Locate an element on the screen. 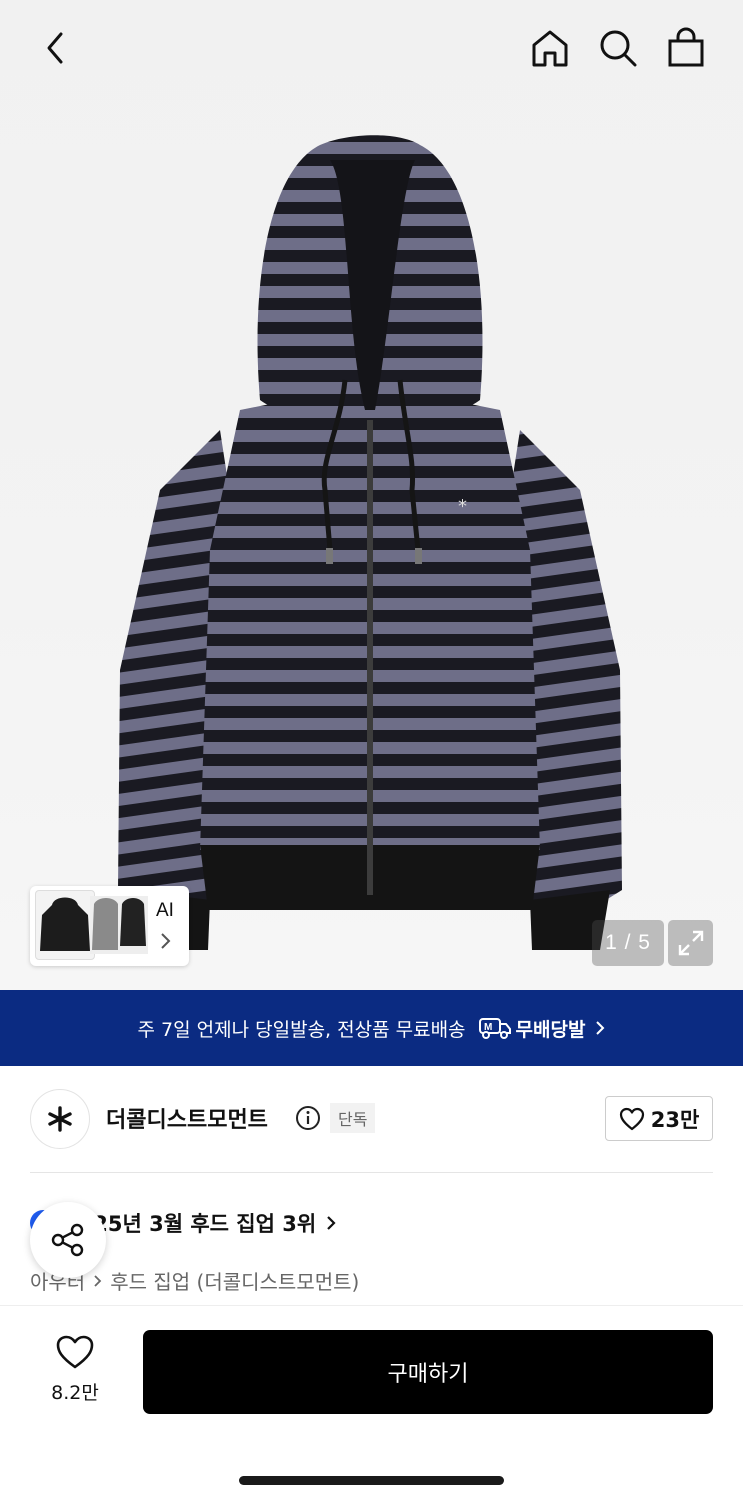 The image size is (743, 1500). share-button is located at coordinates (68, 1240).